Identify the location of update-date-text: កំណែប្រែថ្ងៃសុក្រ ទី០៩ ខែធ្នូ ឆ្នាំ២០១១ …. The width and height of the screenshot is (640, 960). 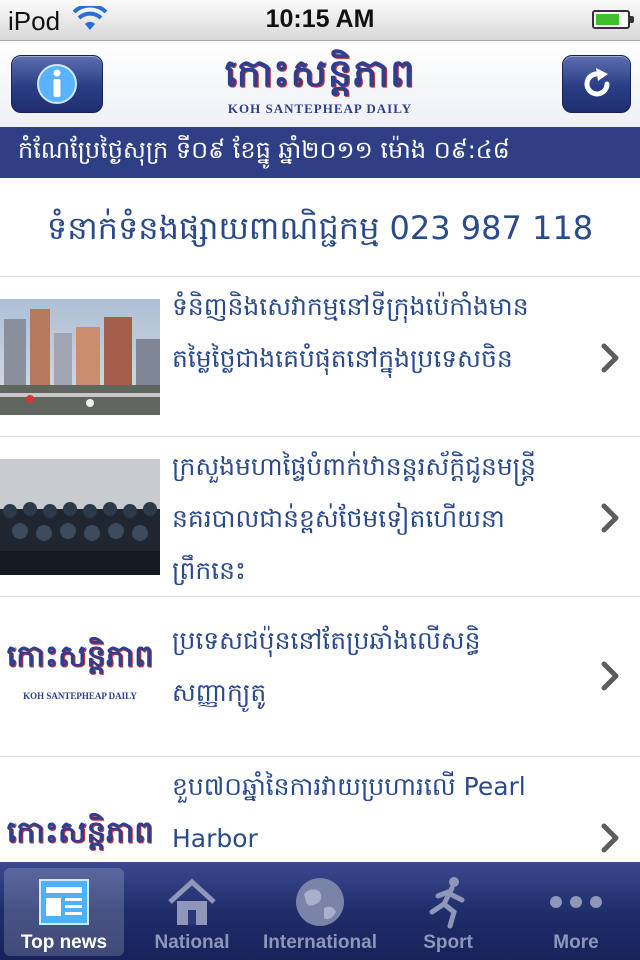
(264, 150).